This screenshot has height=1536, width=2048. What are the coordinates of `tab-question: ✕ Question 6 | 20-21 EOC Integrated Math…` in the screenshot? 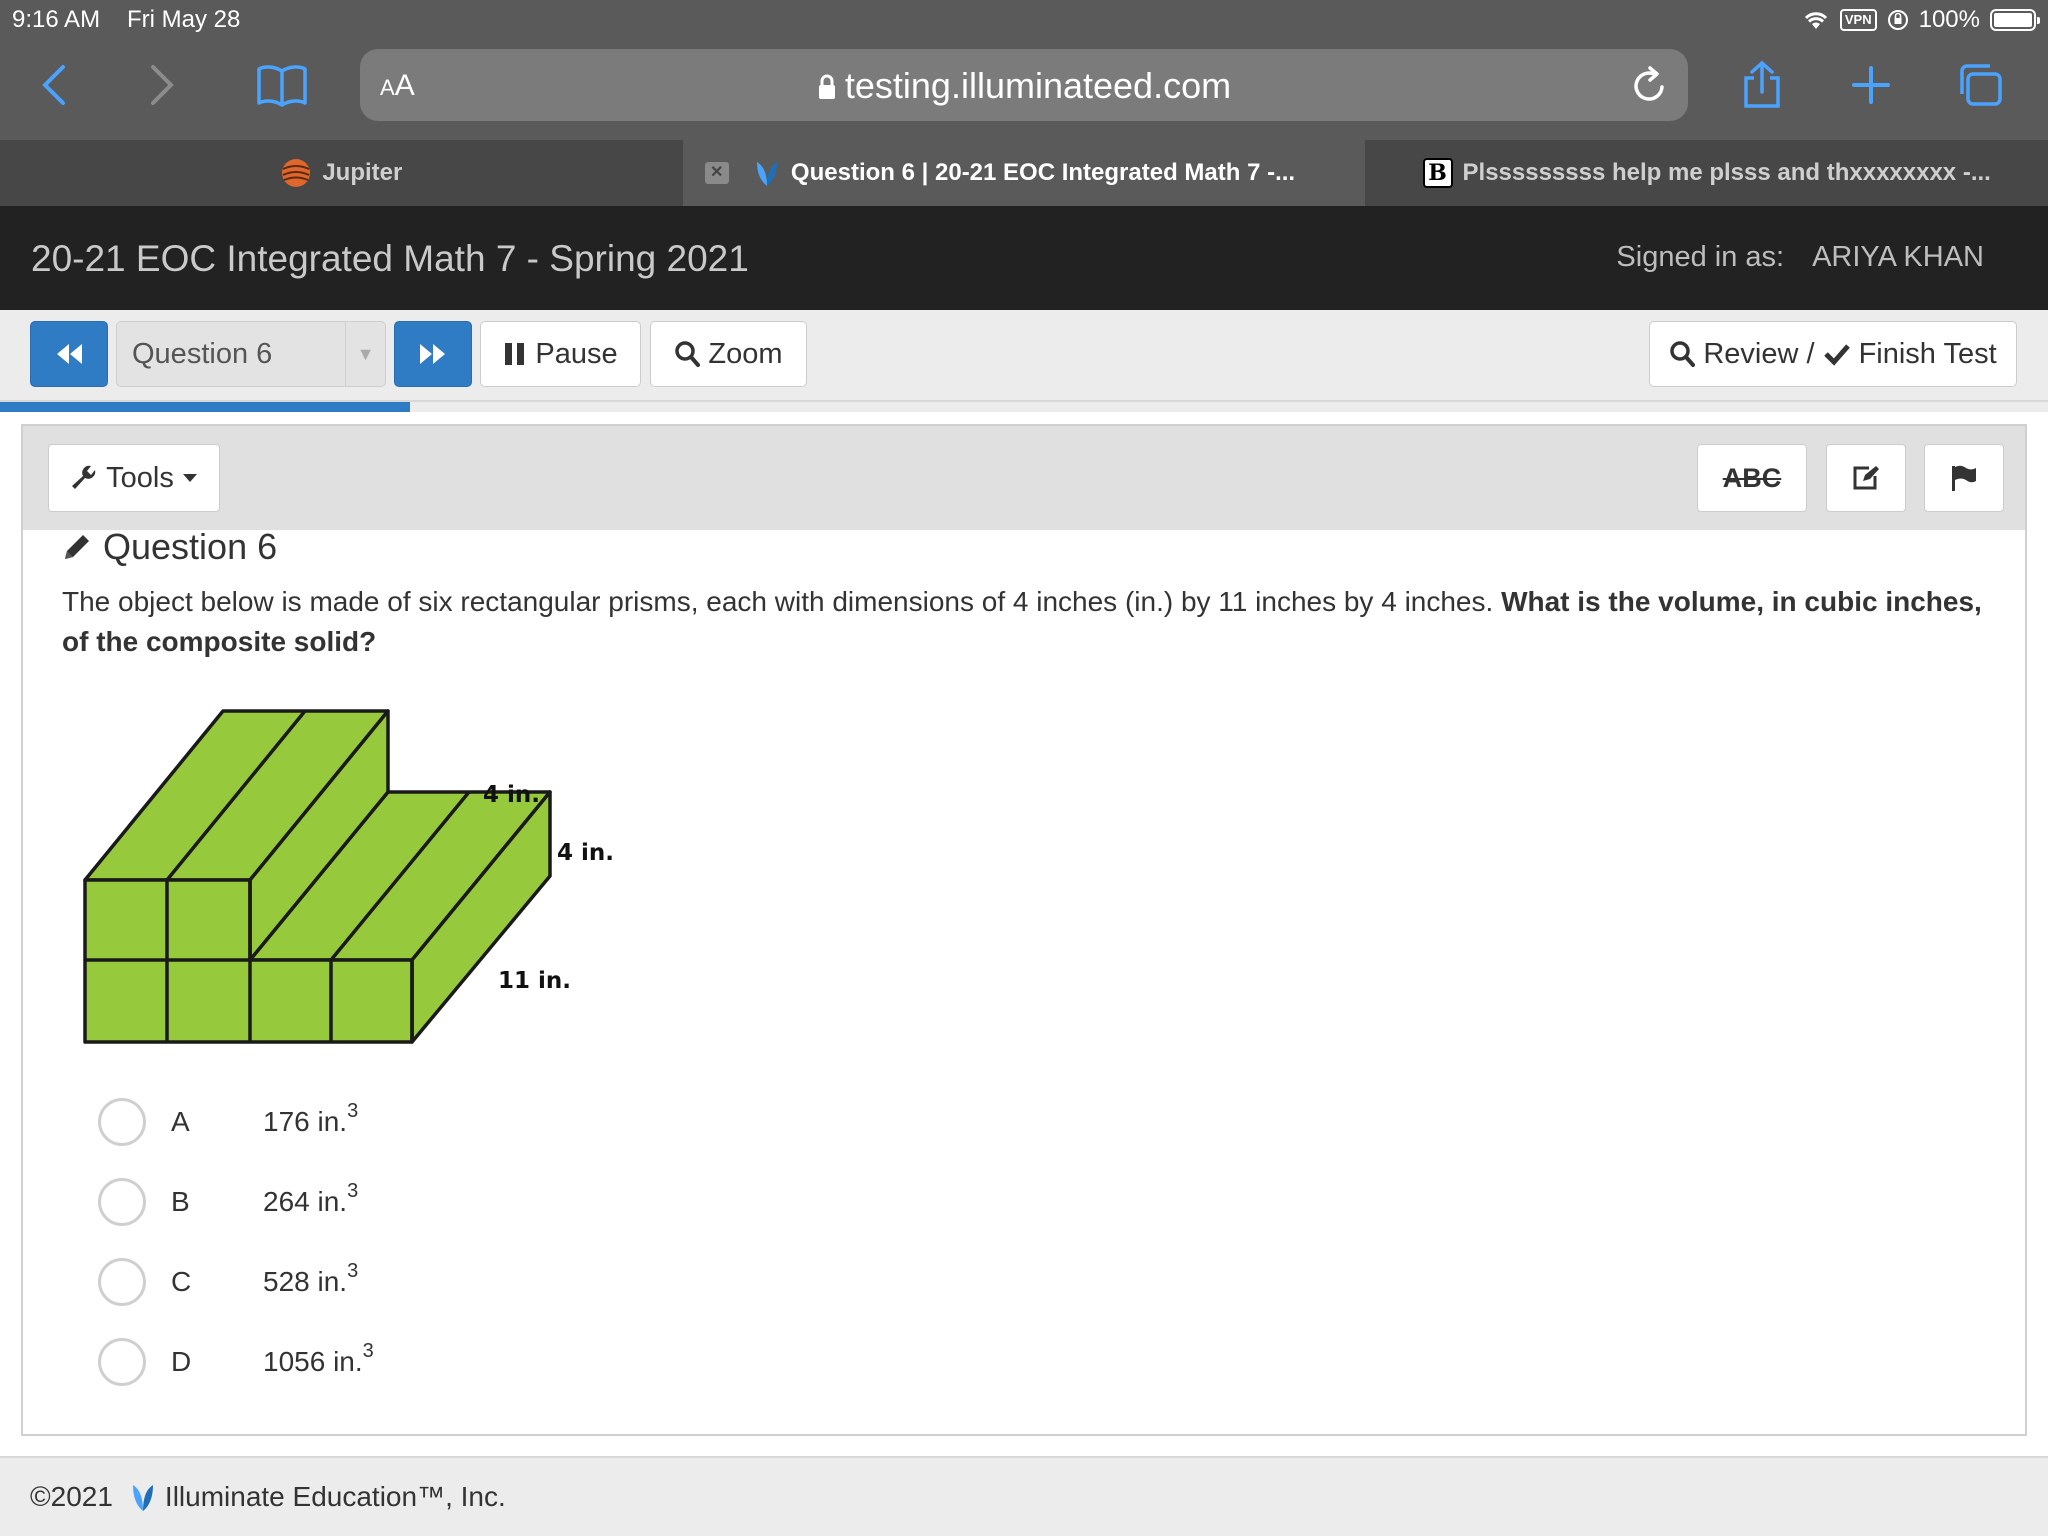 It's located at (1024, 173).